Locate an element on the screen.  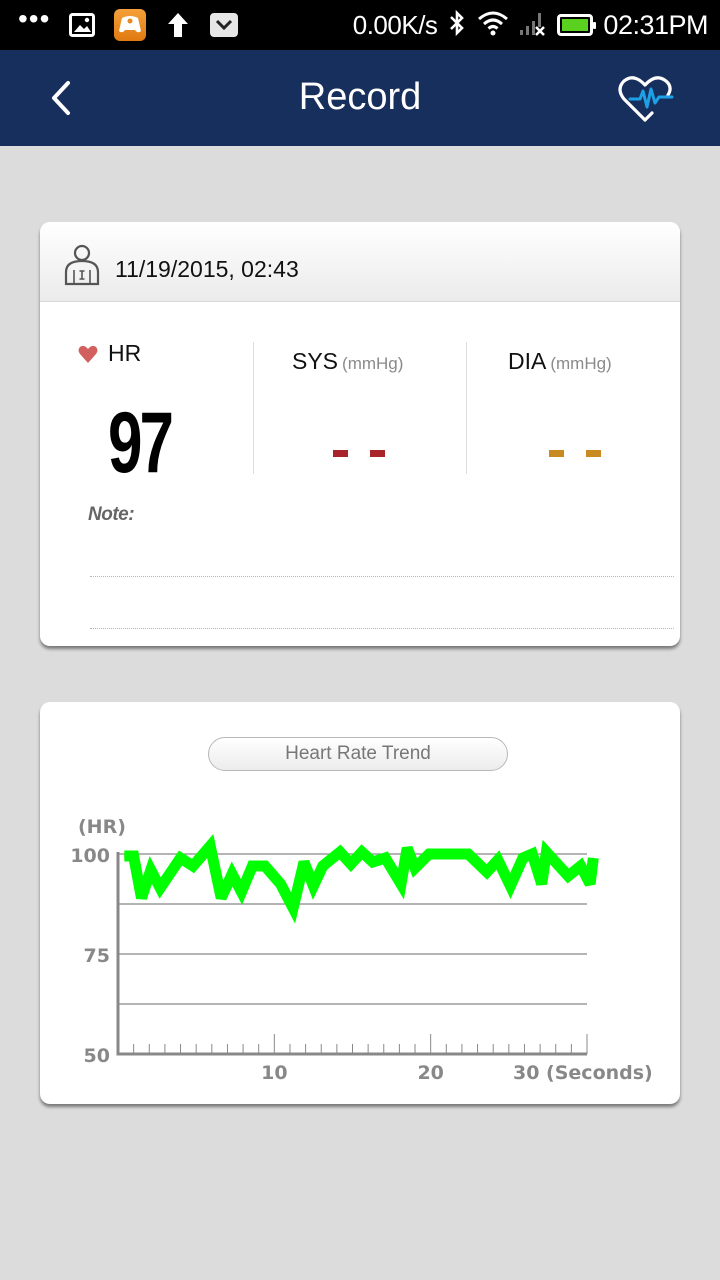
sys-unit: (mmHg) is located at coordinates (373, 363).